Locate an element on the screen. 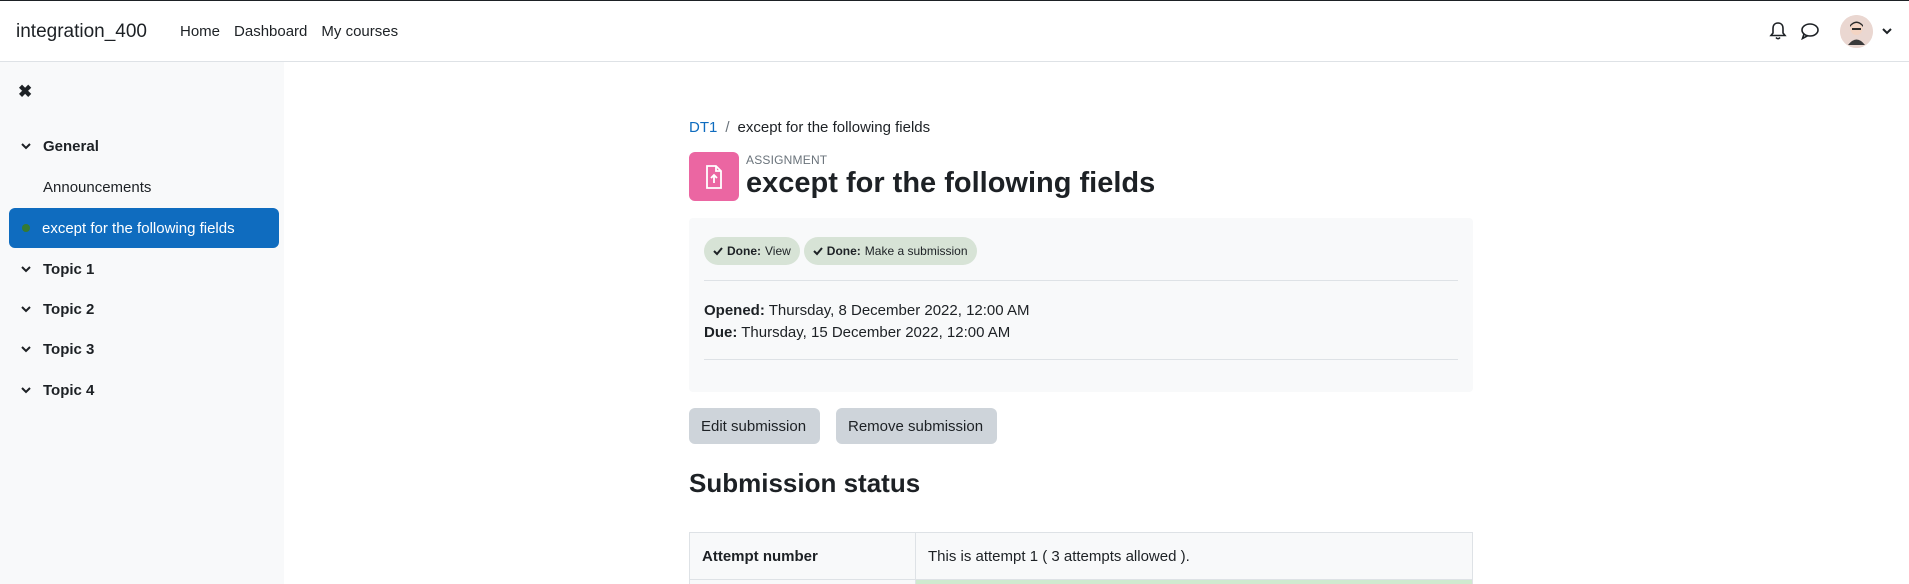 This screenshot has width=1909, height=584. assignment-upload-icon is located at coordinates (714, 176).